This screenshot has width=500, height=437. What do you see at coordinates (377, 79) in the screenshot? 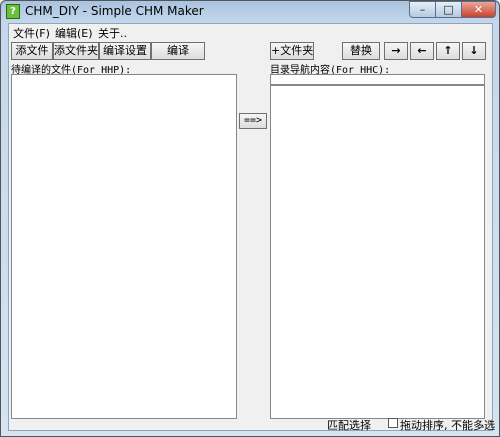
I see `toc-node-input` at bounding box center [377, 79].